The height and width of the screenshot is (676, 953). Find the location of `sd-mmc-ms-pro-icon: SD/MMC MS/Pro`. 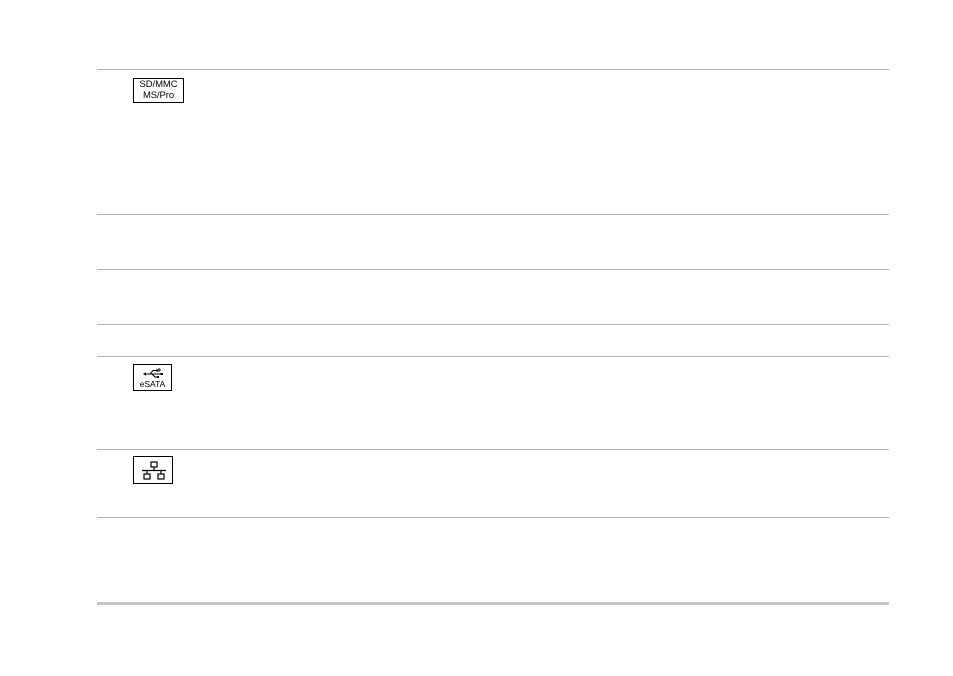

sd-mmc-ms-pro-icon: SD/MMC MS/Pro is located at coordinates (158, 90).